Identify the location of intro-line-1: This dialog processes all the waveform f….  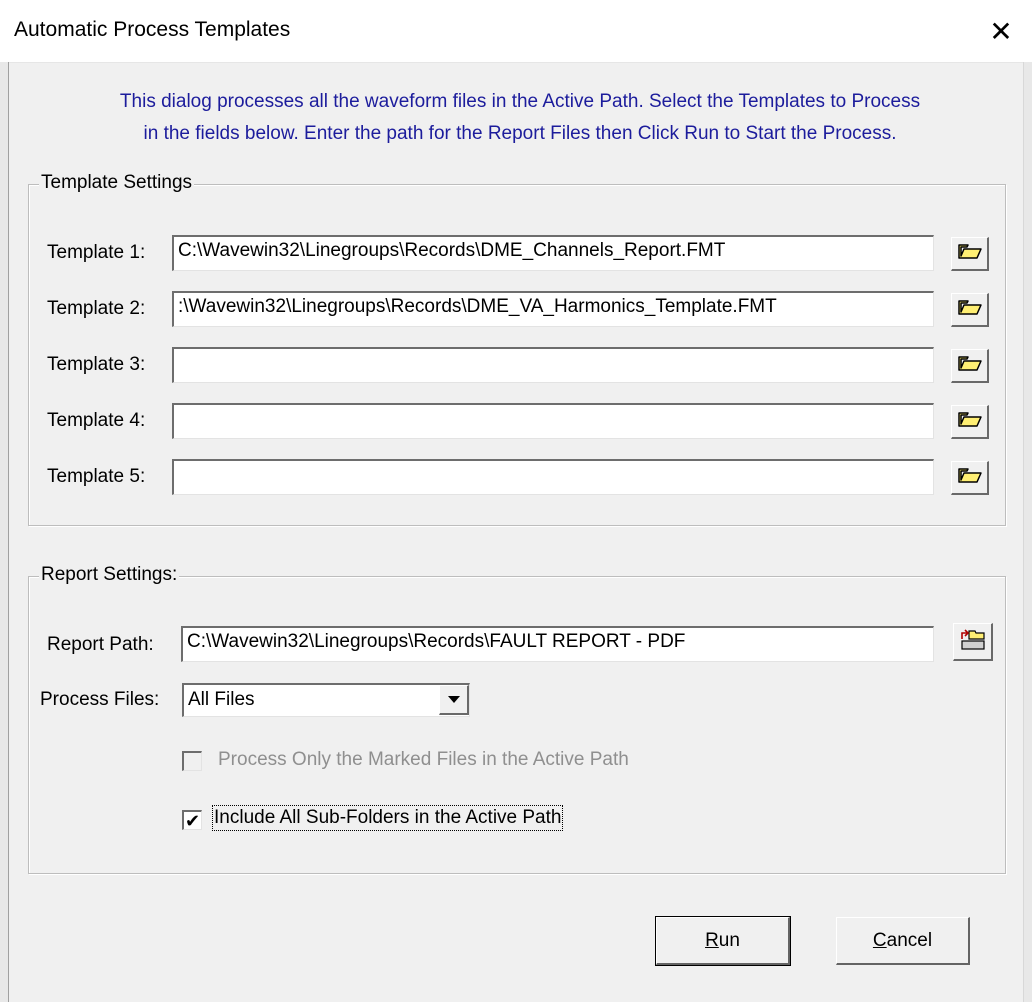
(520, 101).